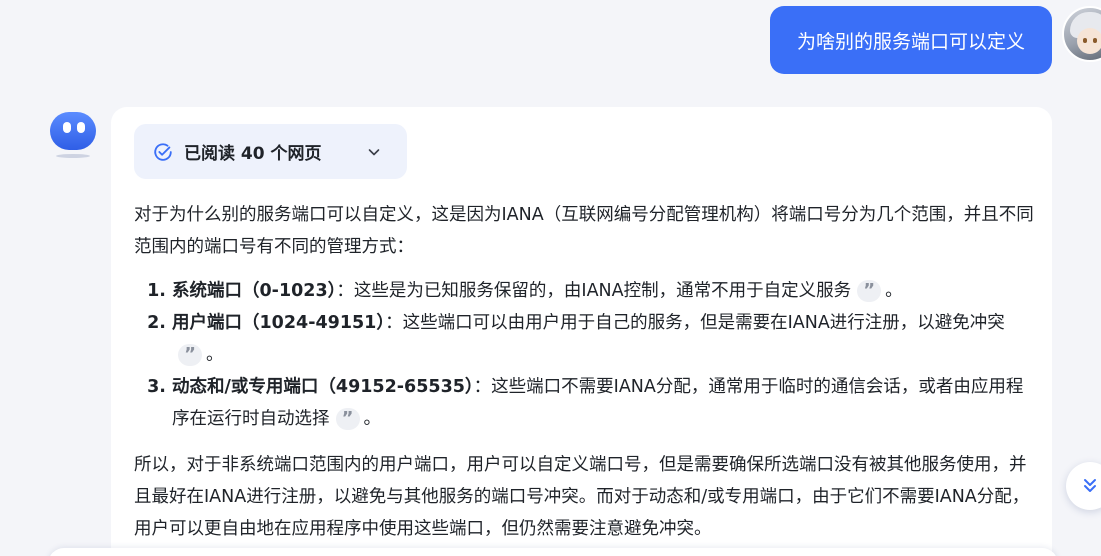  I want to click on list-item-text: ：这些是为已知服务保留的，由IANA控制，通常不用于自定义服务, so click(594, 291).